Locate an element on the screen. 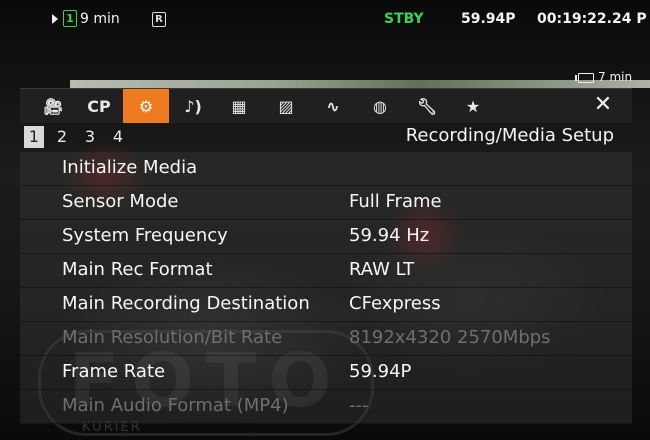  menu-item: System Frequency 59.94 Hz is located at coordinates (326, 237).